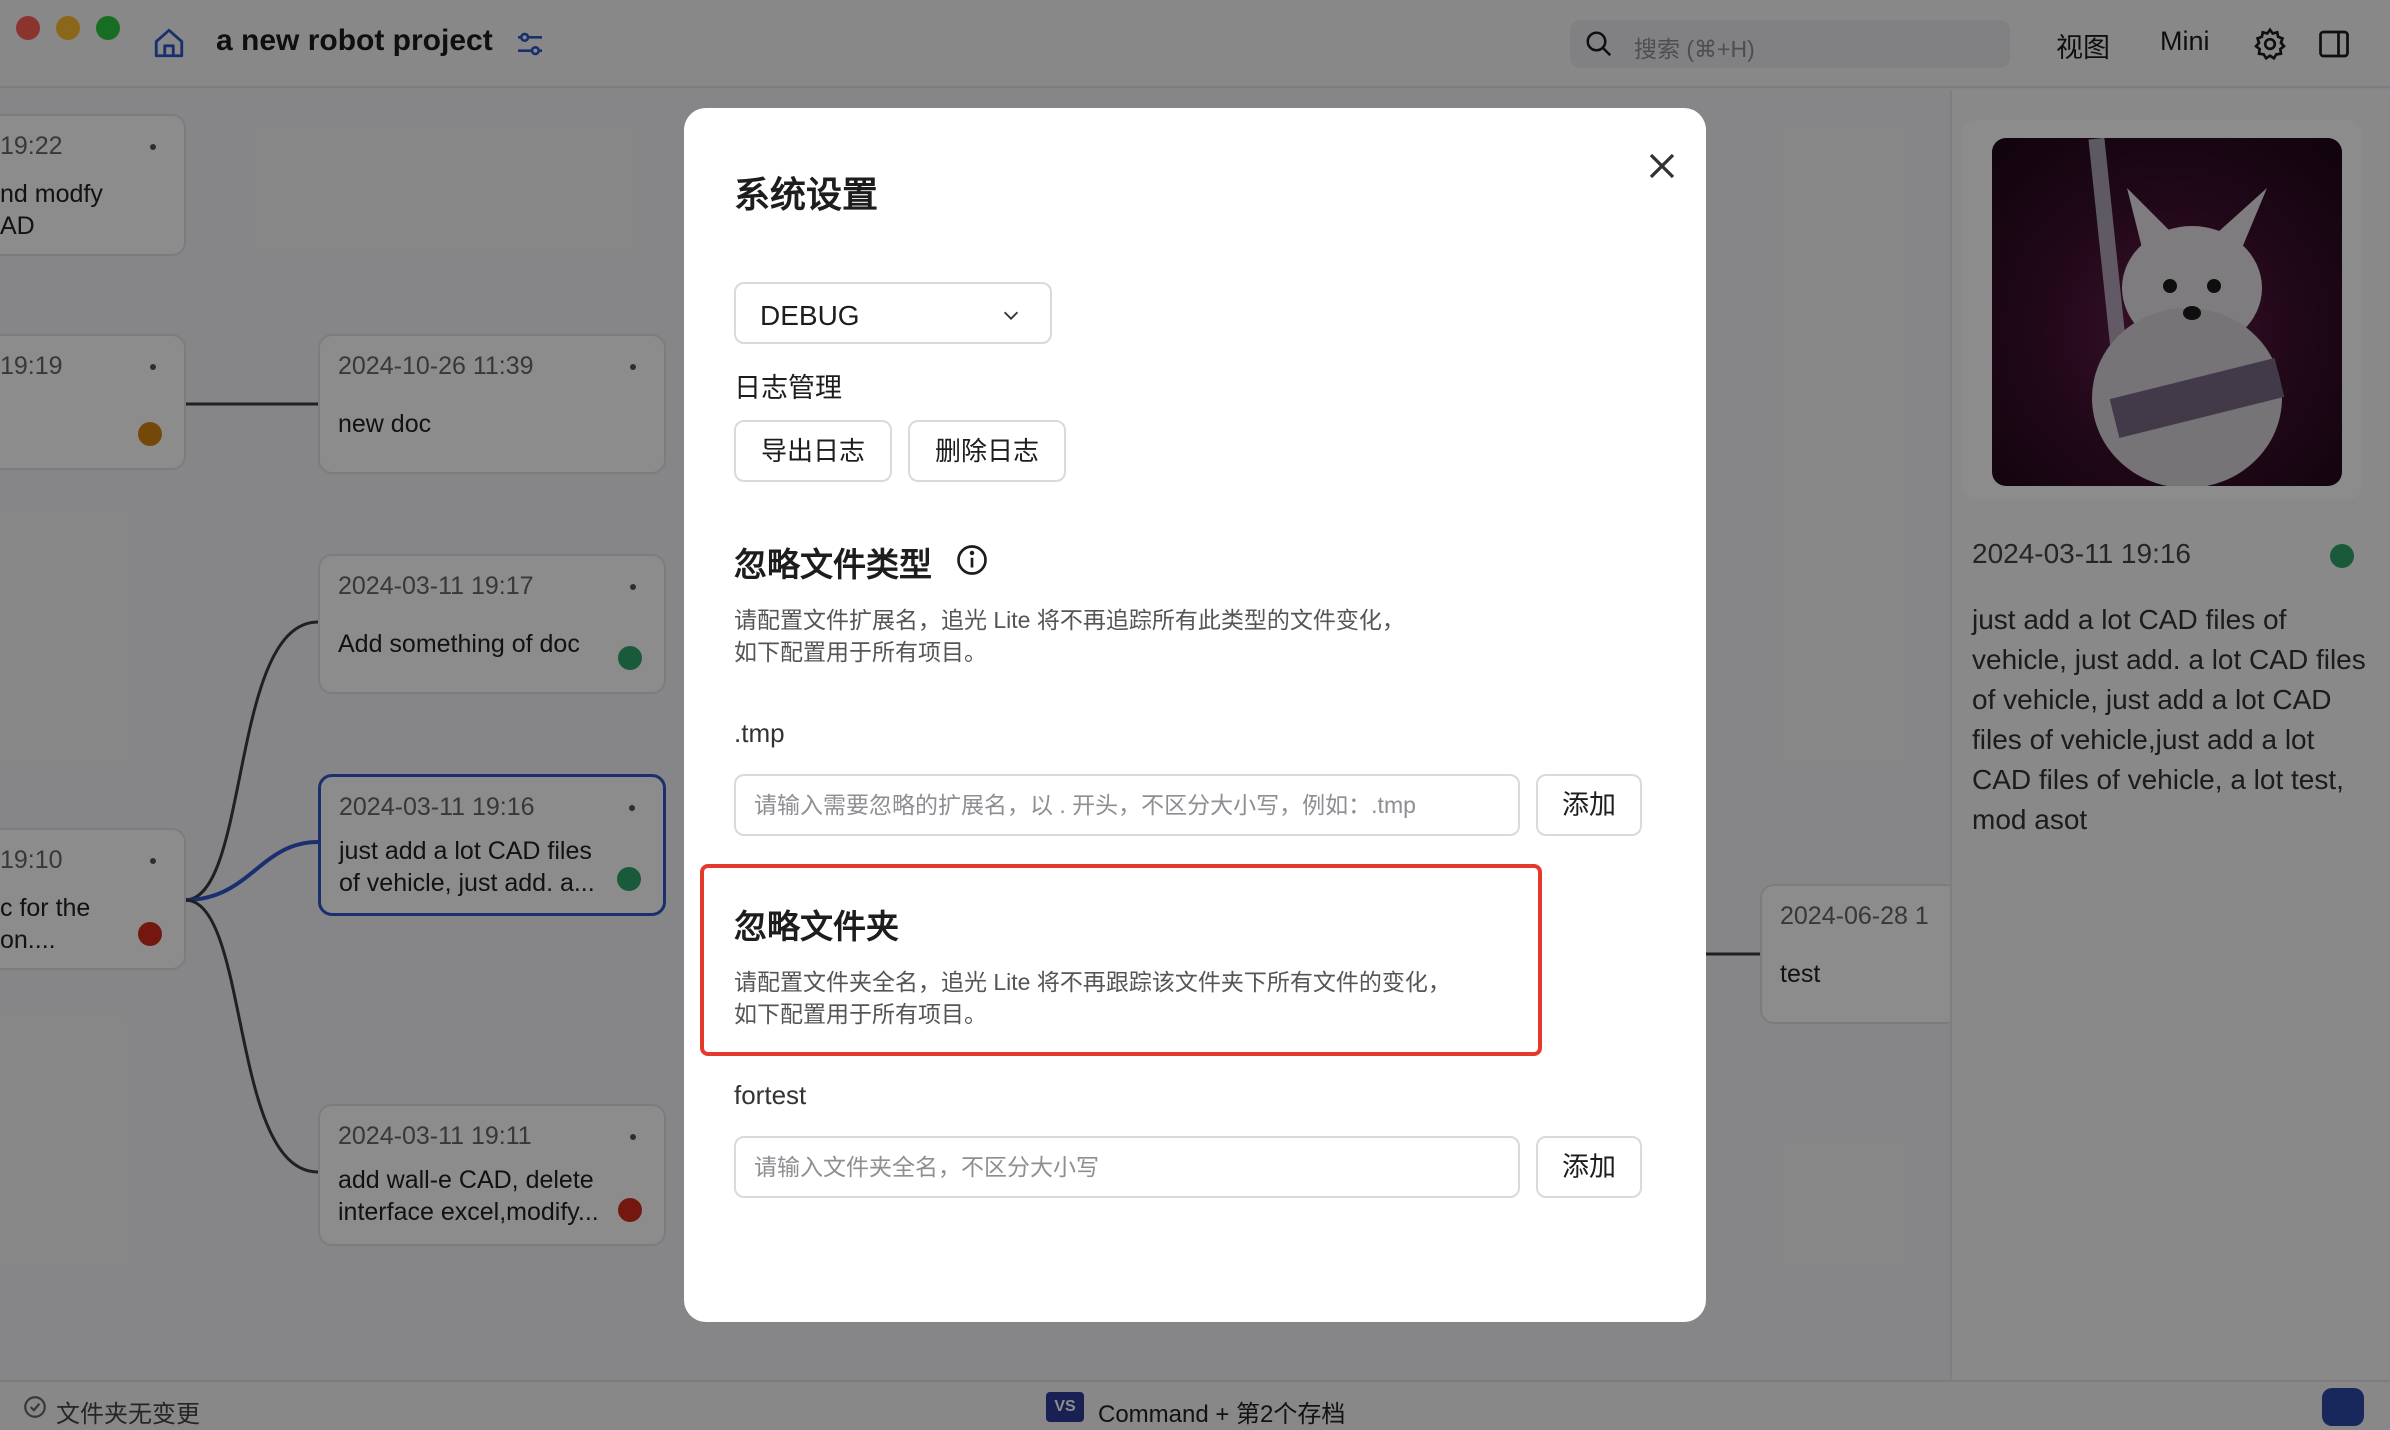  Describe the element at coordinates (1127, 1167) in the screenshot. I see `ignore-folder-input` at that location.